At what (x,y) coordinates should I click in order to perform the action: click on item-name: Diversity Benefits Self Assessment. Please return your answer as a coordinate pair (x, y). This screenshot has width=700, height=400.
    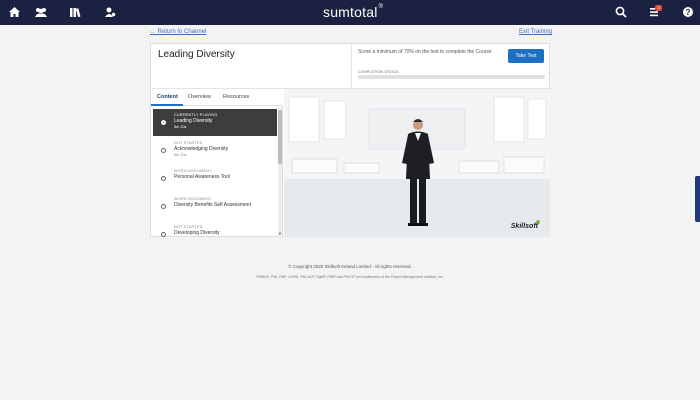
    Looking at the image, I should click on (212, 205).